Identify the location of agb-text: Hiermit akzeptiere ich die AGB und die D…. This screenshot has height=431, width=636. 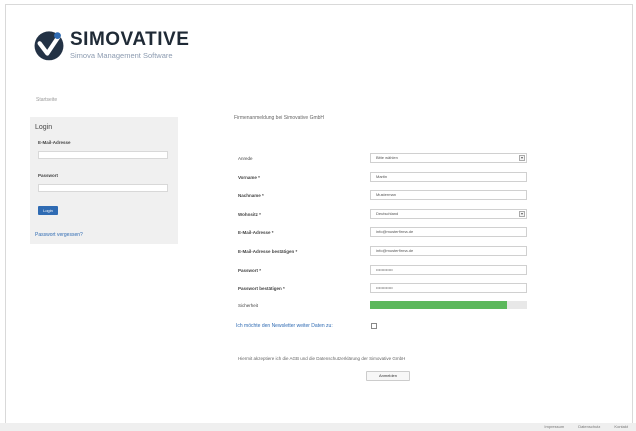
(322, 358).